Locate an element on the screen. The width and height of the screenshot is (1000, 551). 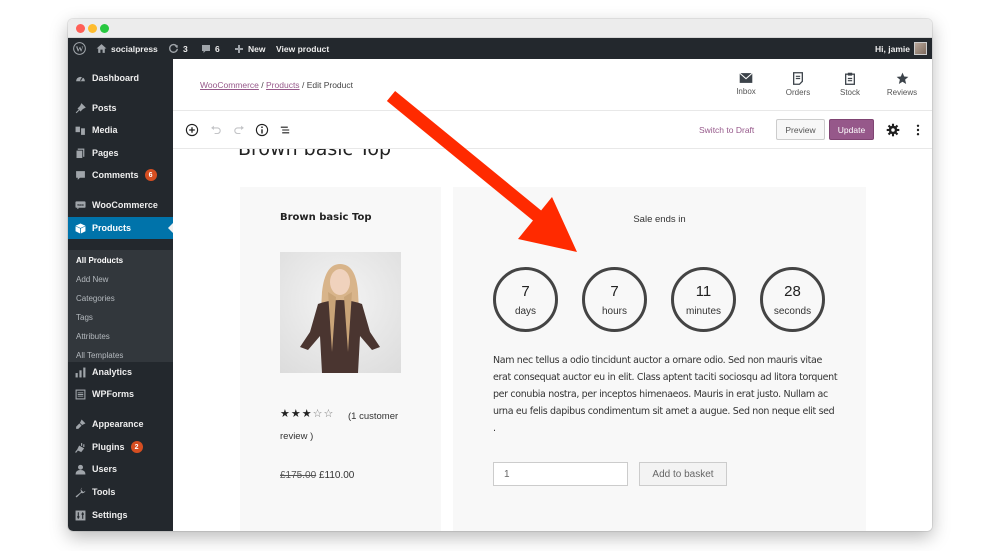
add-to-basket-button: Add to basket is located at coordinates (683, 474).